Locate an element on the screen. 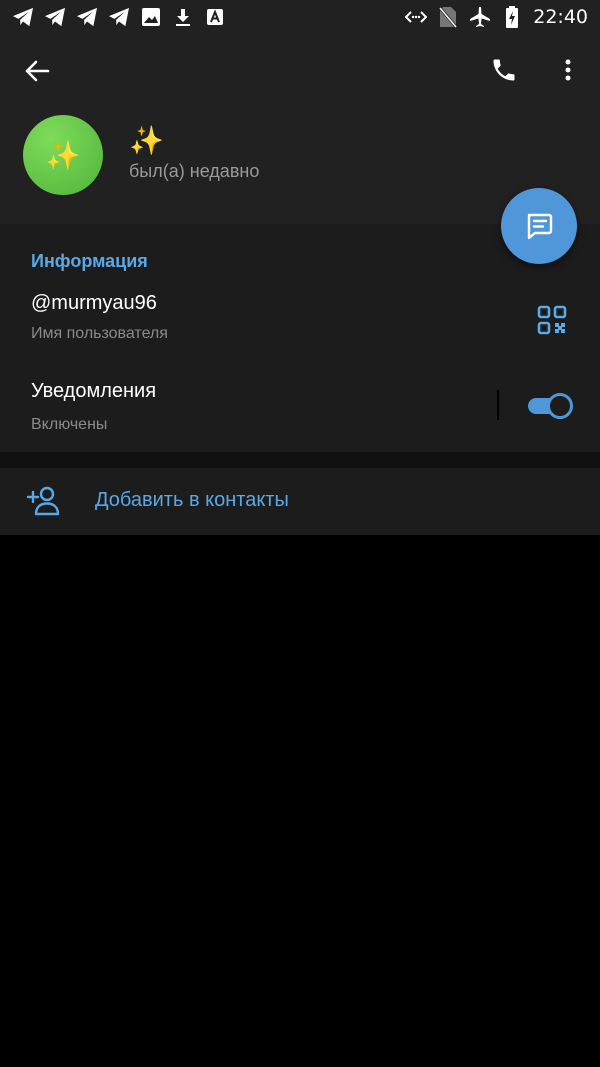 The width and height of the screenshot is (600, 1067). add-person-icon is located at coordinates (43, 501).